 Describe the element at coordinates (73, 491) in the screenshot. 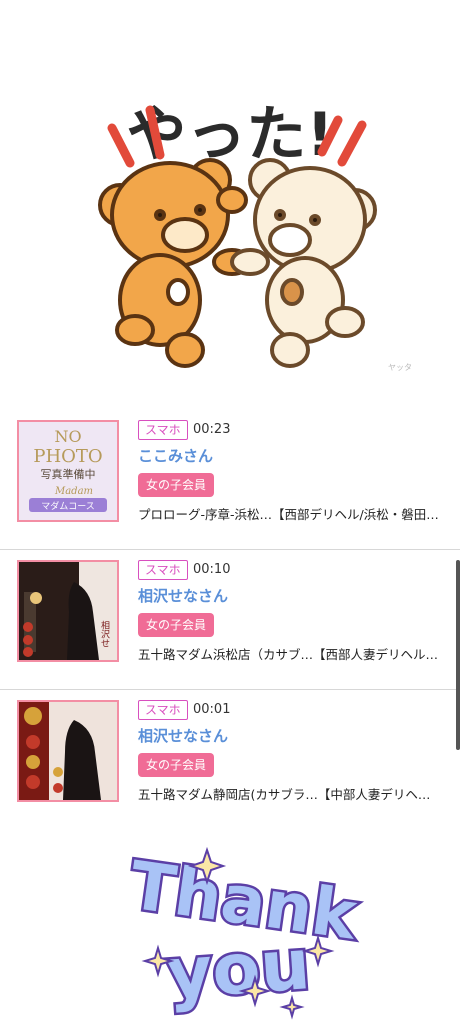

I see `svg-text: Madam` at that location.